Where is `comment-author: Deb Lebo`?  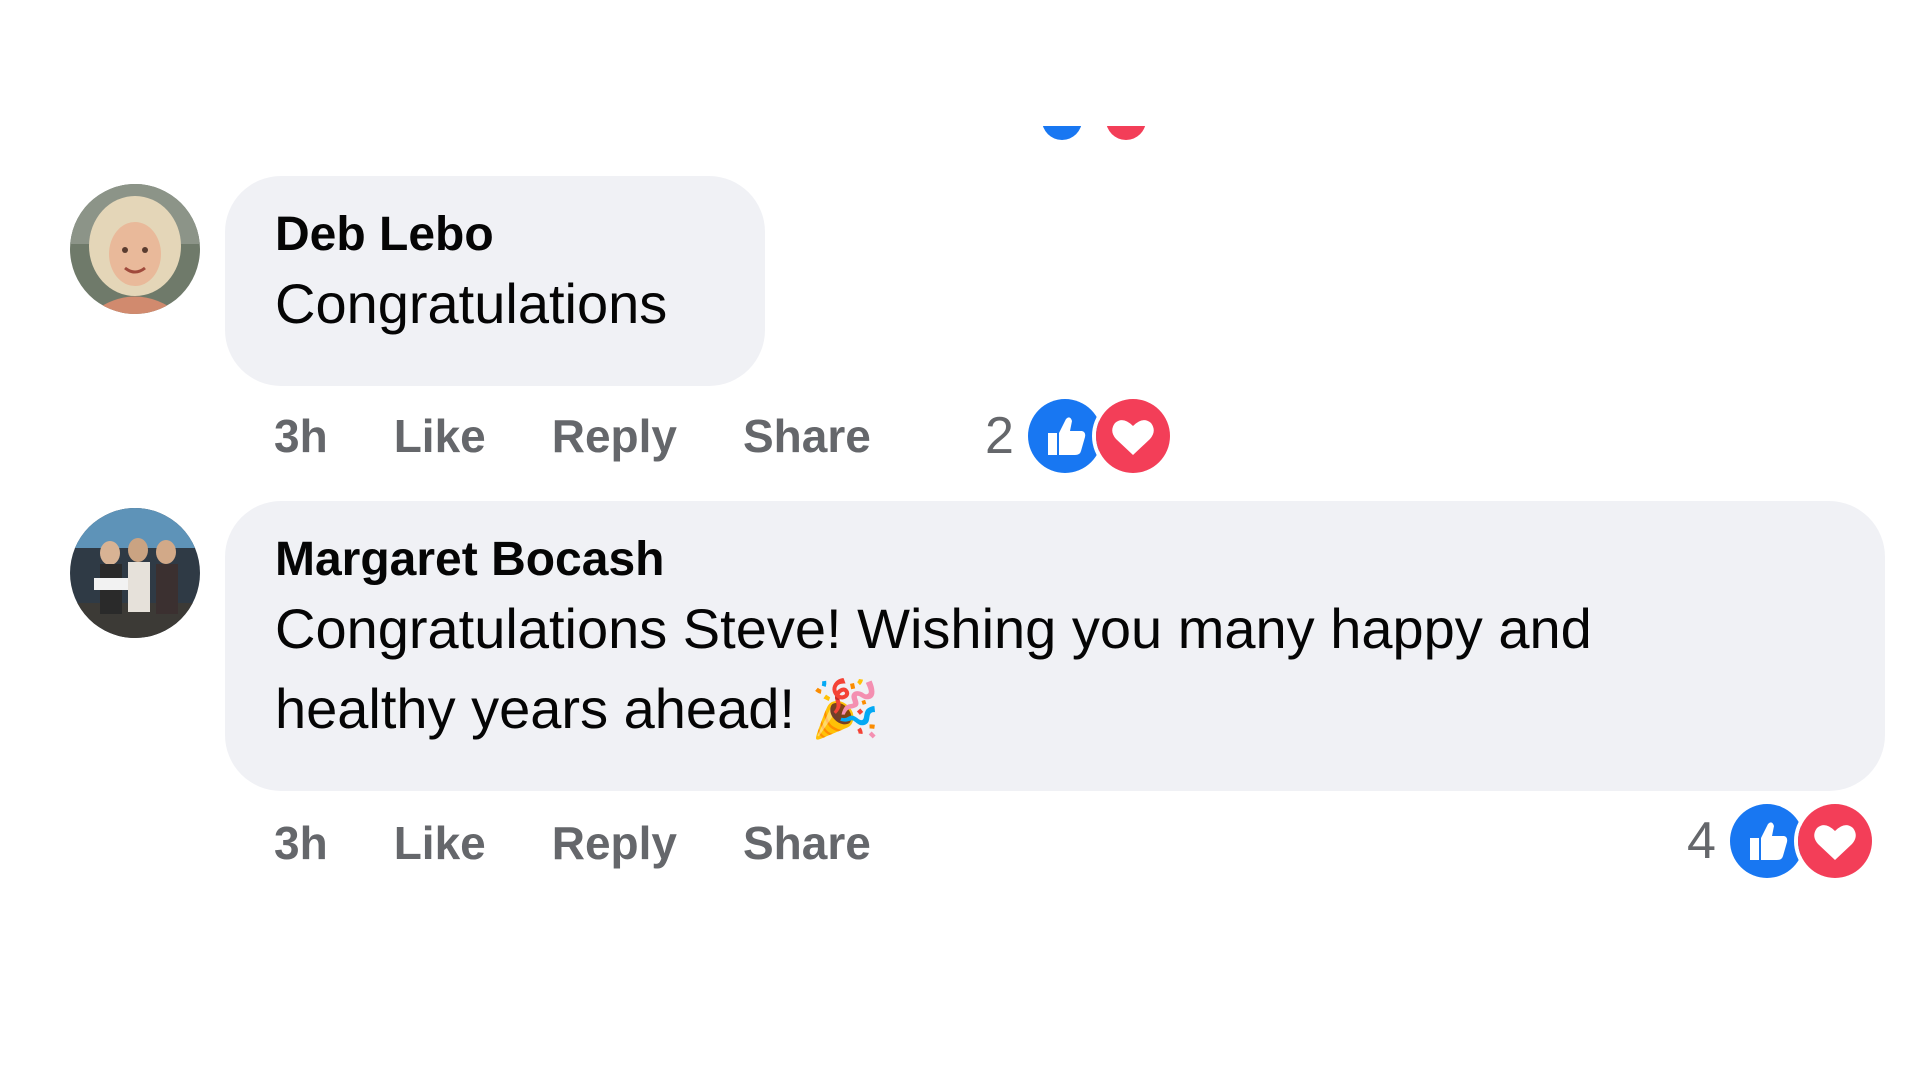 comment-author: Deb Lebo is located at coordinates (495, 235).